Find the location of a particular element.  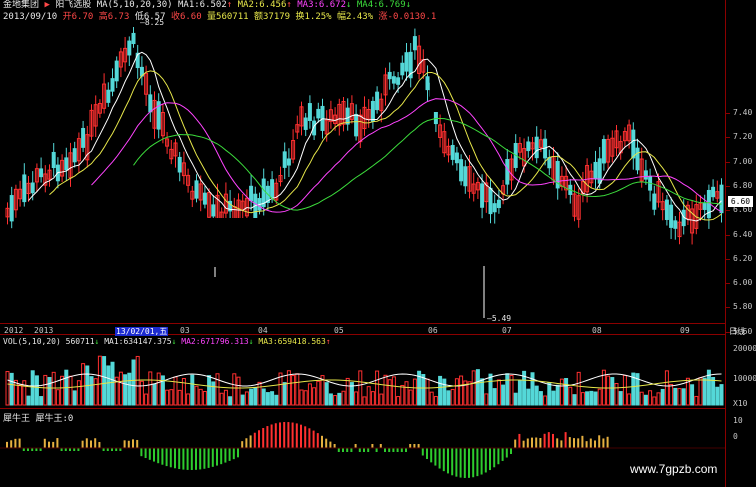

time-label-06: 06 is located at coordinates (433, 330).